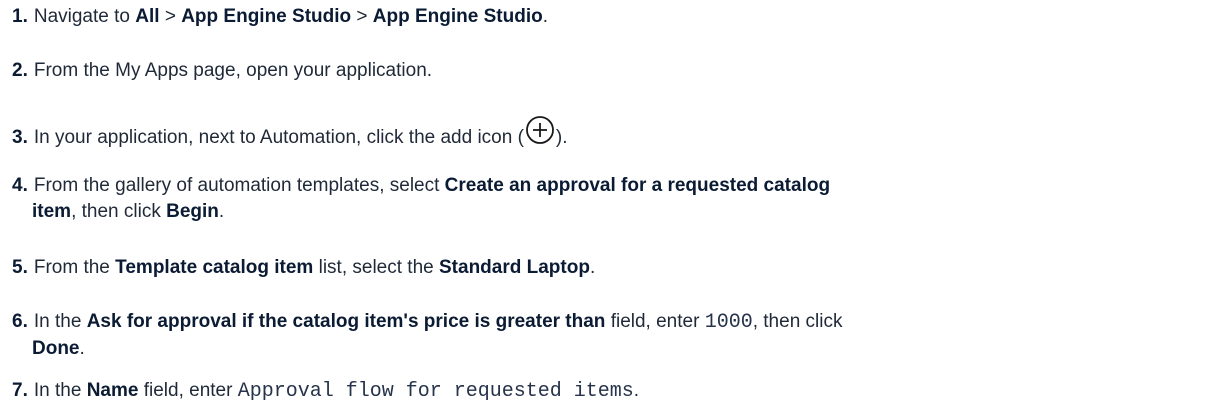 This screenshot has height=411, width=1207. Describe the element at coordinates (728, 322) in the screenshot. I see `price-value: 1000` at that location.